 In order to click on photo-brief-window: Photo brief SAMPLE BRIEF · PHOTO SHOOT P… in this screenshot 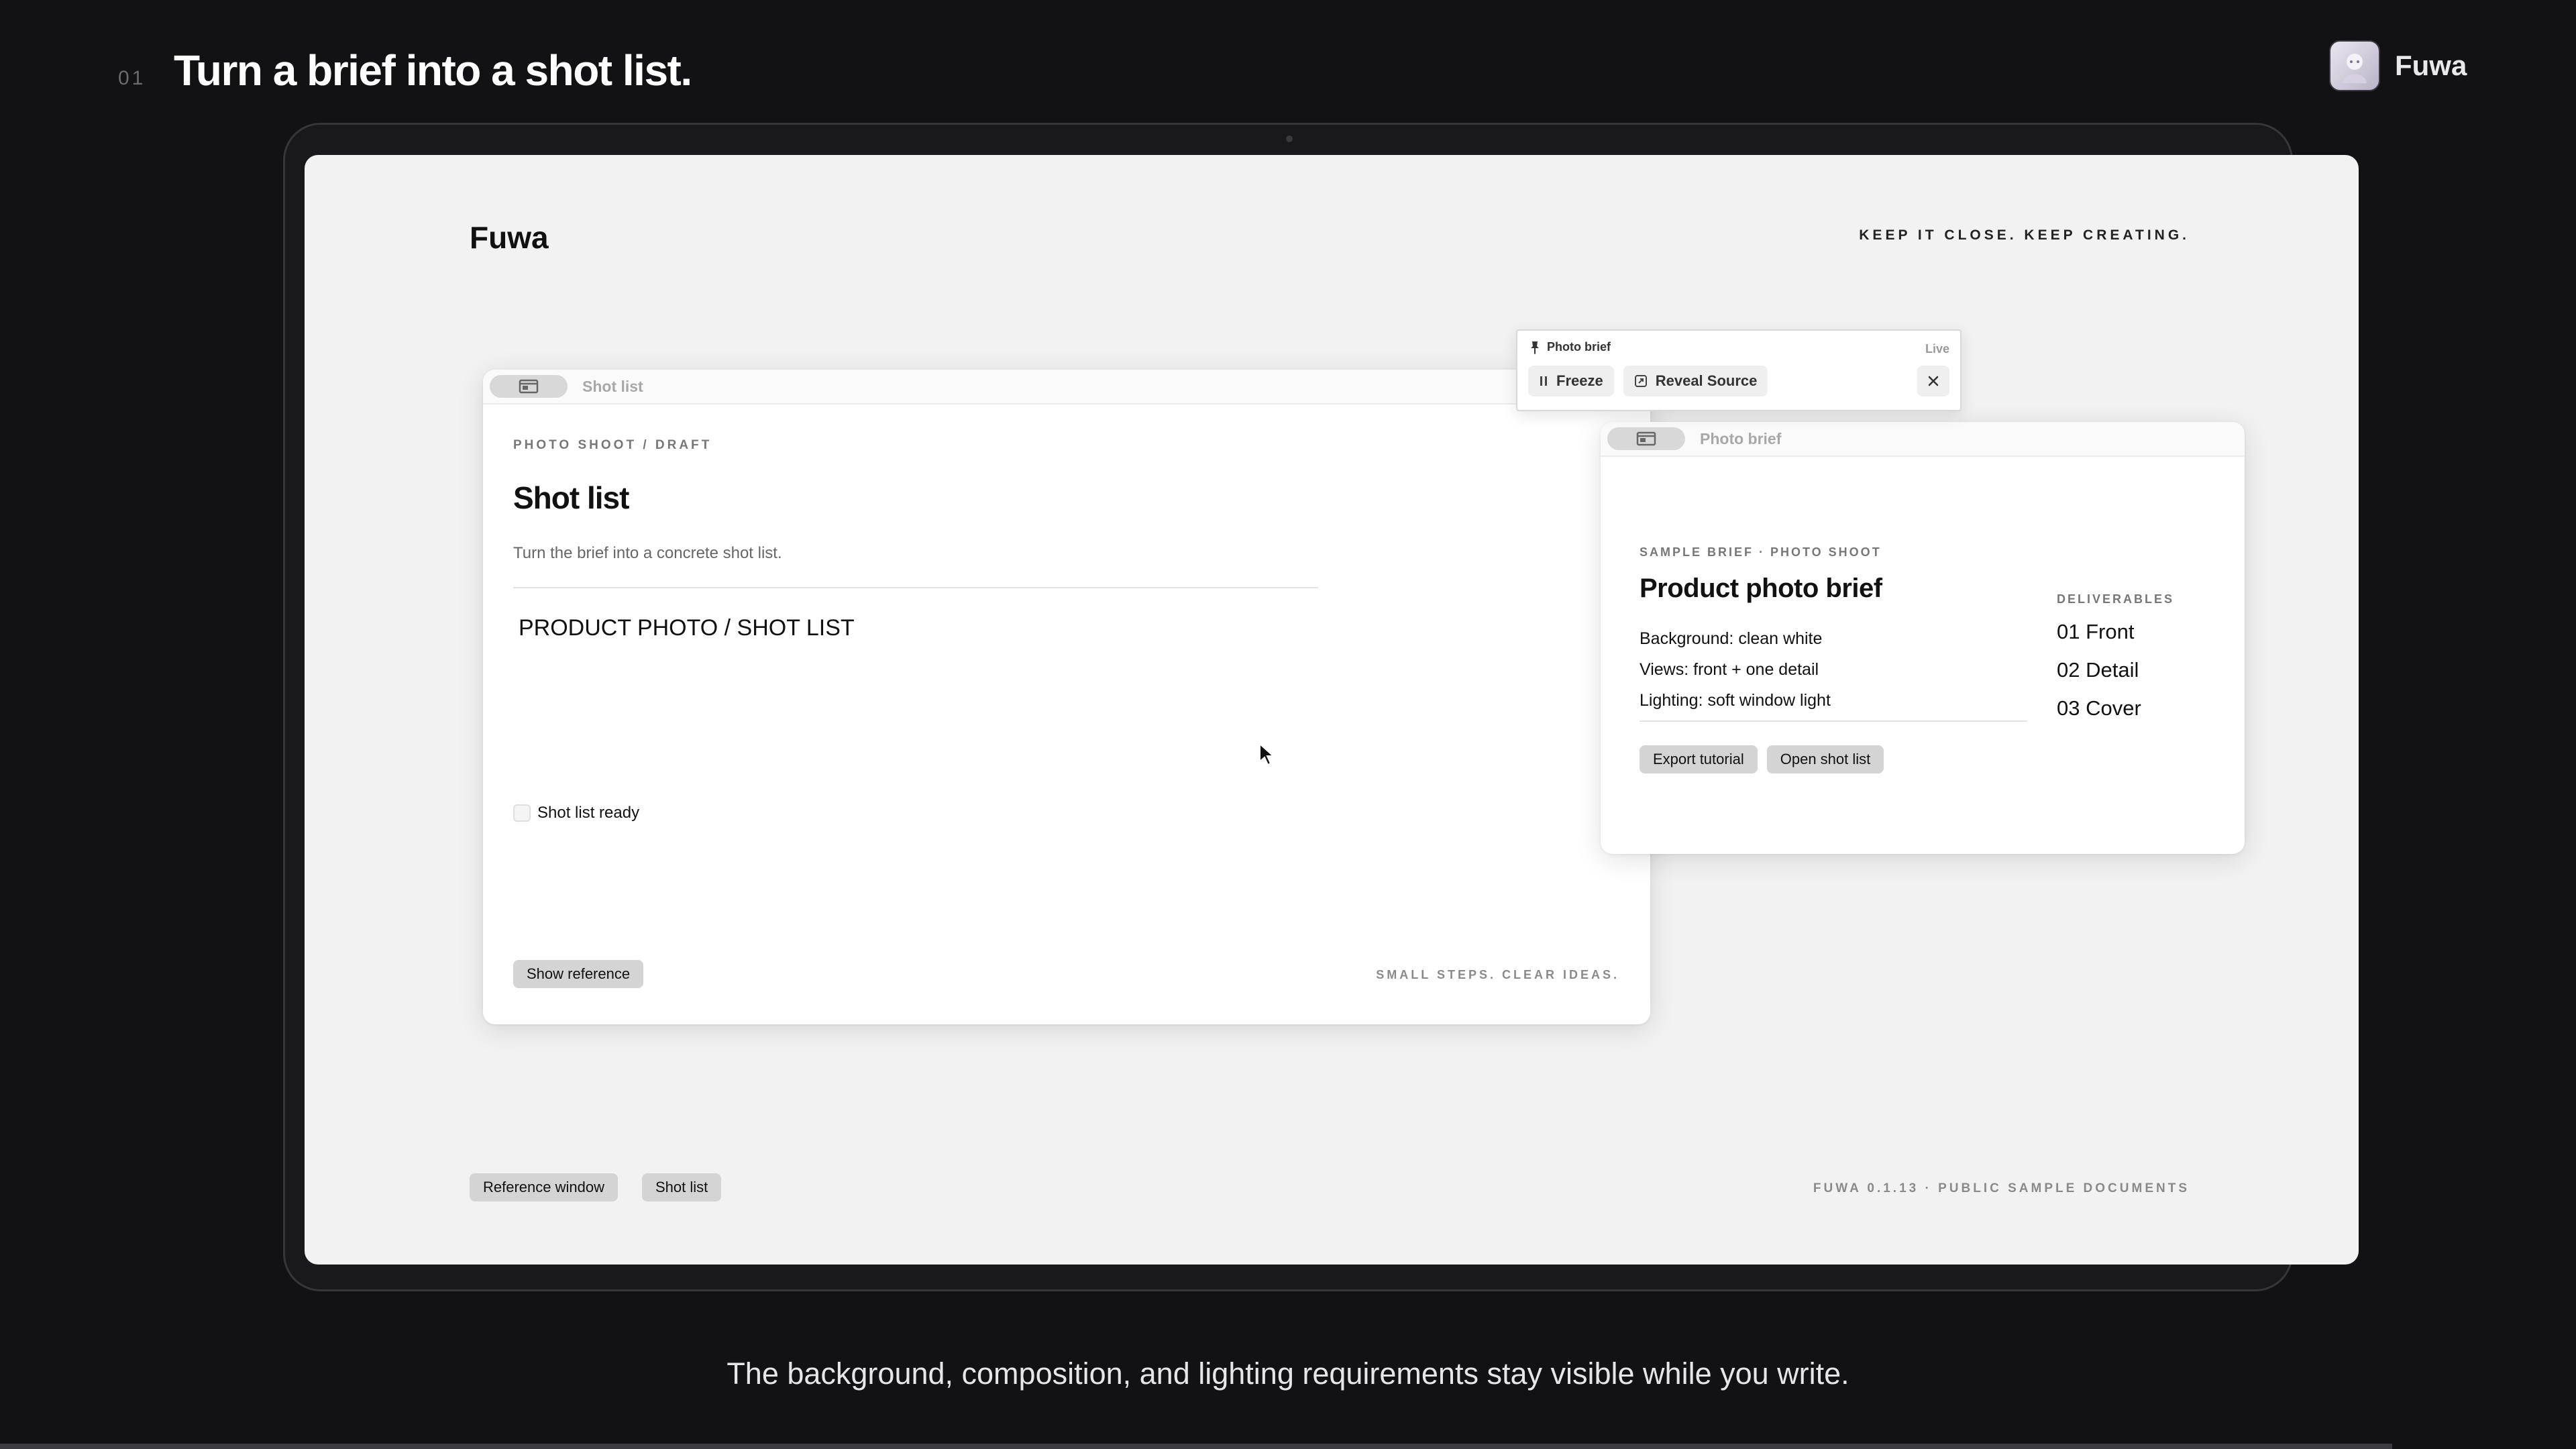, I will do `click(1923, 638)`.